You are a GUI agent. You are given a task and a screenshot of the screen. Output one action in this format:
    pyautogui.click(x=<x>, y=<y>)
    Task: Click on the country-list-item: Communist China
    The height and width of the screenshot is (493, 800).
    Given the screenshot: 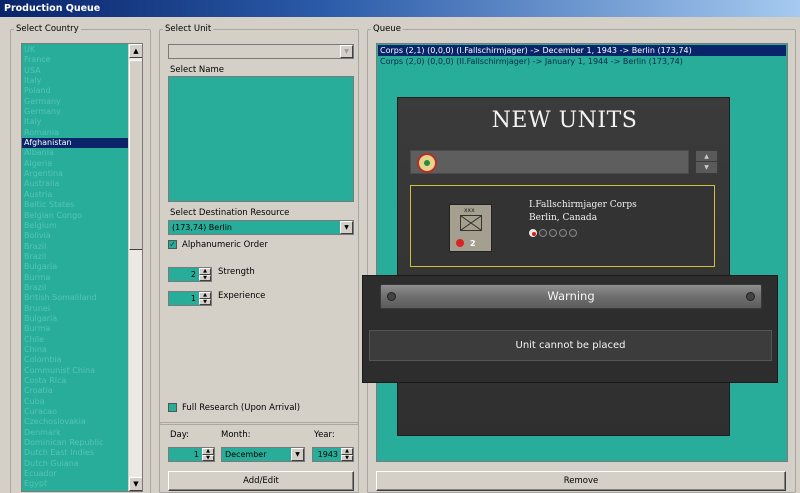 What is the action you would take?
    pyautogui.click(x=75, y=371)
    